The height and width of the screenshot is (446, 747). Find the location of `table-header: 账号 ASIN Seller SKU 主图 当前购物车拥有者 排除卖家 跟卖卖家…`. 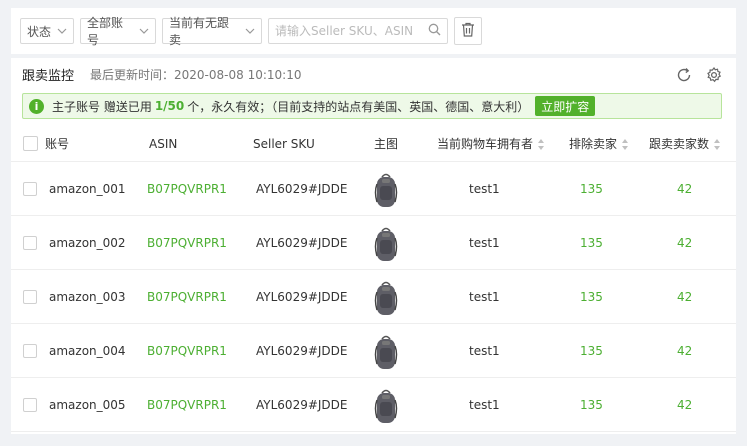

table-header: 账号 ASIN Seller SKU 主图 当前购物车拥有者 排除卖家 跟卖卖家… is located at coordinates (373, 144).